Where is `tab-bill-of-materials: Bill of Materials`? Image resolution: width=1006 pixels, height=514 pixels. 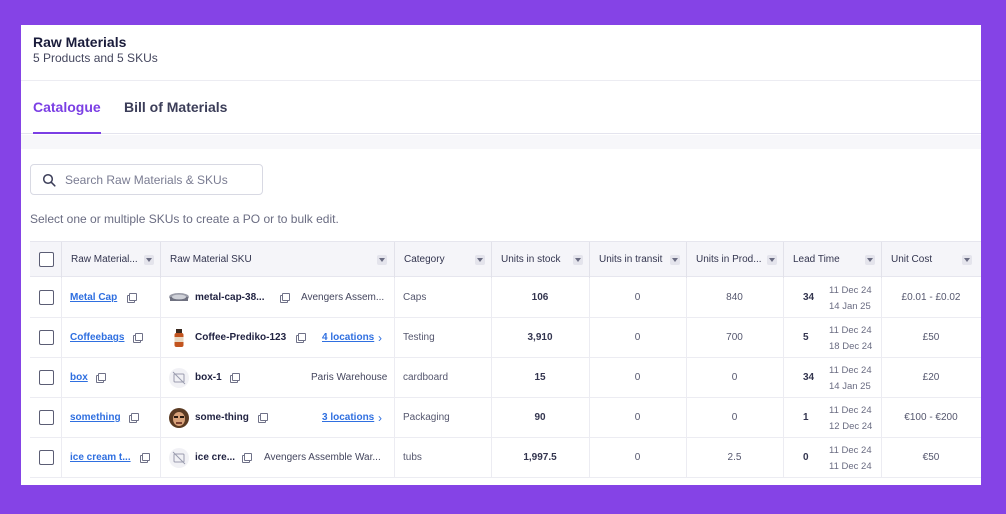
tab-bill-of-materials: Bill of Materials is located at coordinates (175, 107).